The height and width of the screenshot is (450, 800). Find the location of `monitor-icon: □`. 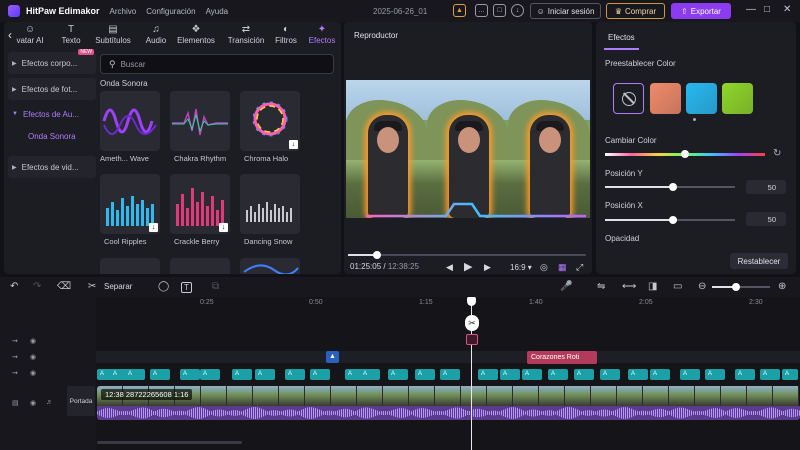

monitor-icon: □ is located at coordinates (499, 10).